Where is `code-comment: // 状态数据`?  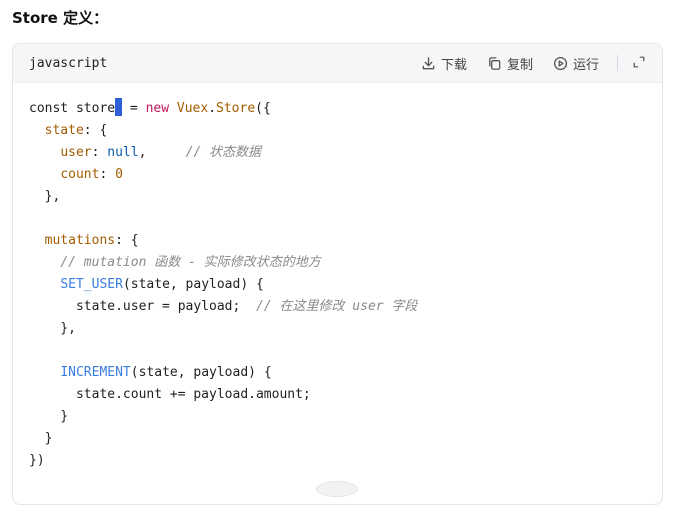
code-comment: // 状态数据 is located at coordinates (223, 152).